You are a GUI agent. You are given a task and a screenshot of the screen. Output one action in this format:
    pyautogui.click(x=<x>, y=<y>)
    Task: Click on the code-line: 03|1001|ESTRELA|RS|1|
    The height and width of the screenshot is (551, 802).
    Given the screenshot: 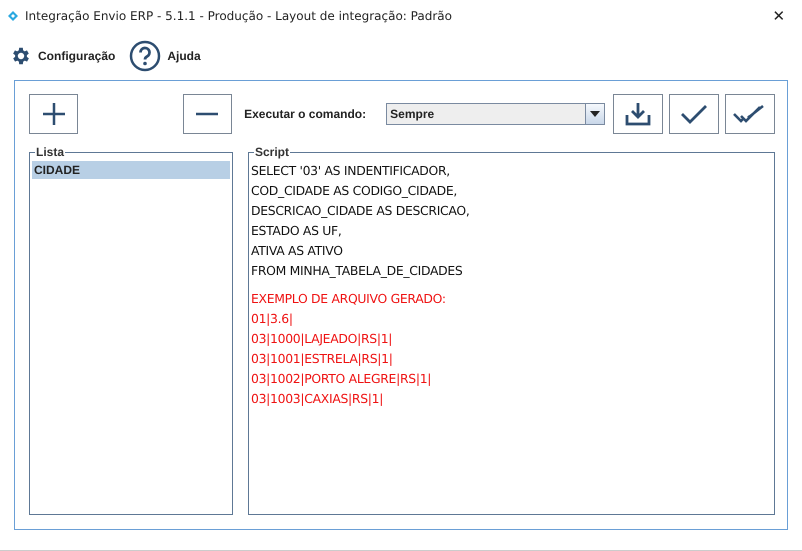 What is the action you would take?
    pyautogui.click(x=322, y=359)
    